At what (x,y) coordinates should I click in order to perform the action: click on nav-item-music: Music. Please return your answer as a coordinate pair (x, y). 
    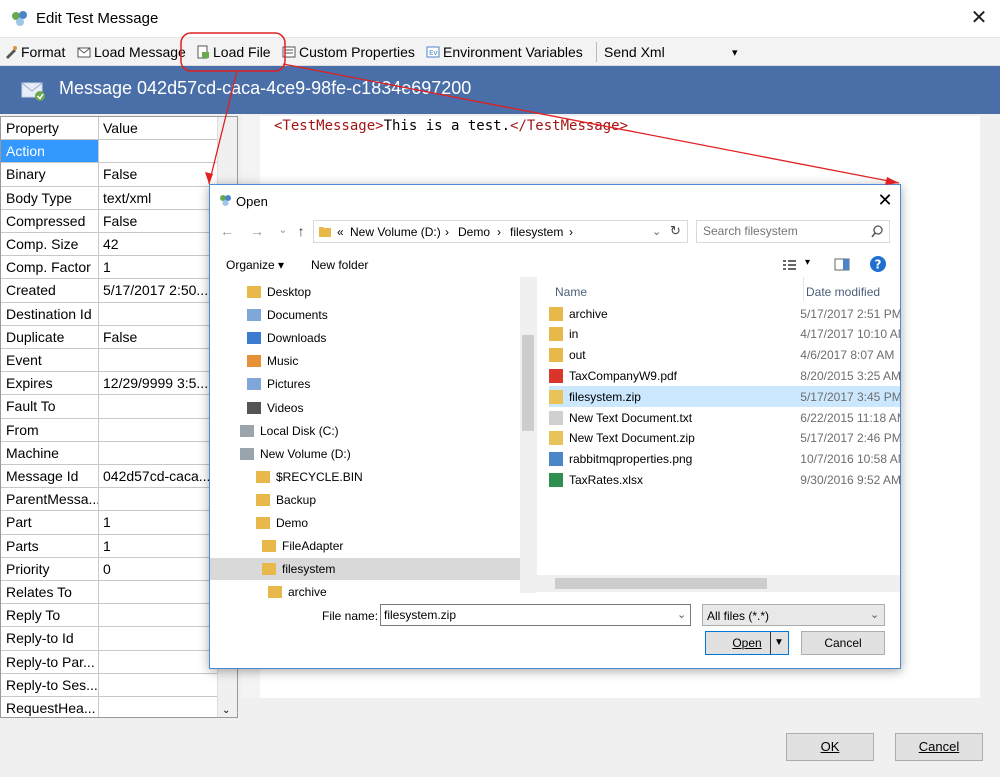
    Looking at the image, I should click on (365, 361).